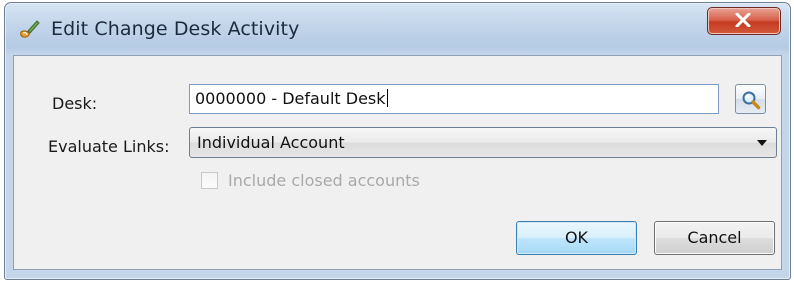 The width and height of the screenshot is (794, 283). I want to click on desk-lookup-button, so click(750, 99).